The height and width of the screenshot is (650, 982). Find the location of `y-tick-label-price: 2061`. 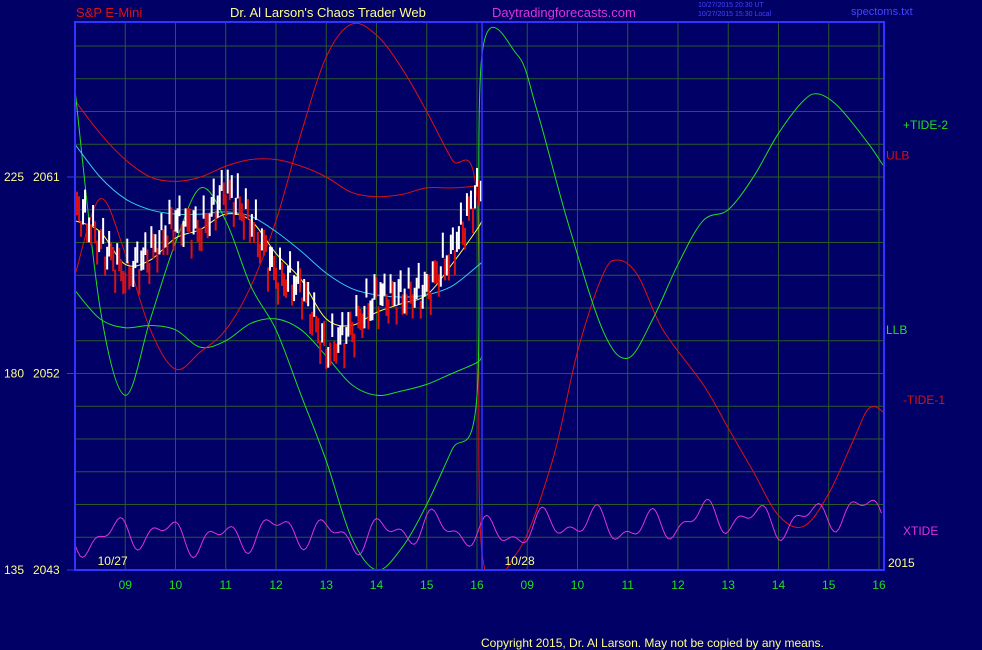

y-tick-label-price: 2061 is located at coordinates (46, 177).